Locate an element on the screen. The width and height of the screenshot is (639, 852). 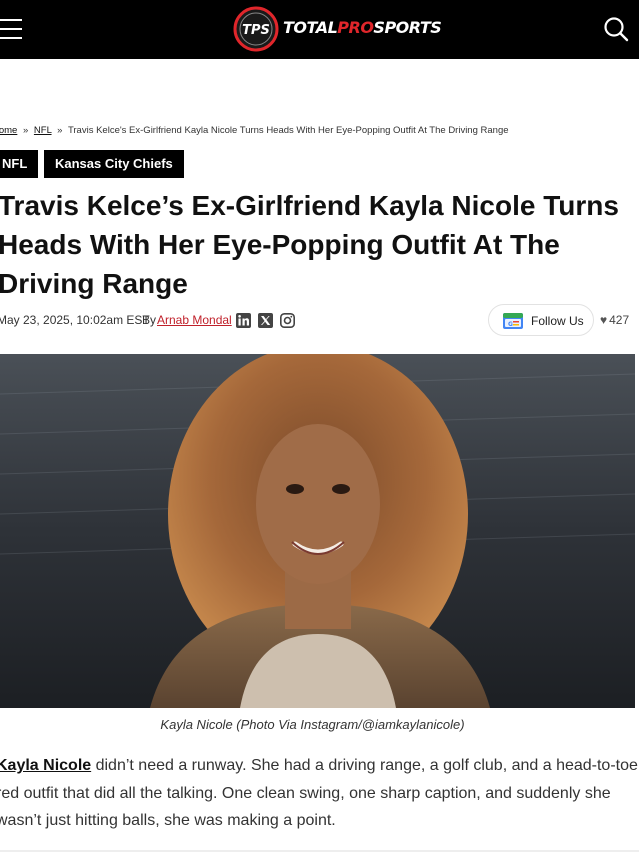
likes-value: 427 is located at coordinates (619, 320).